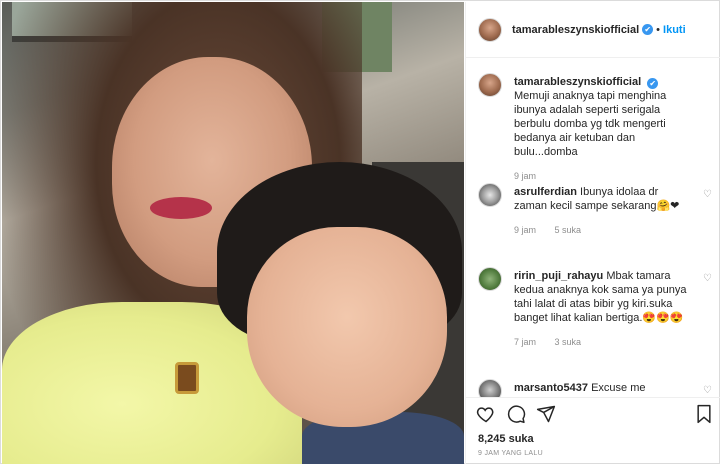 Image resolution: width=720 pixels, height=464 pixels. Describe the element at coordinates (558, 276) in the screenshot. I see `comment-username: ririn_puji_rahayu` at that location.